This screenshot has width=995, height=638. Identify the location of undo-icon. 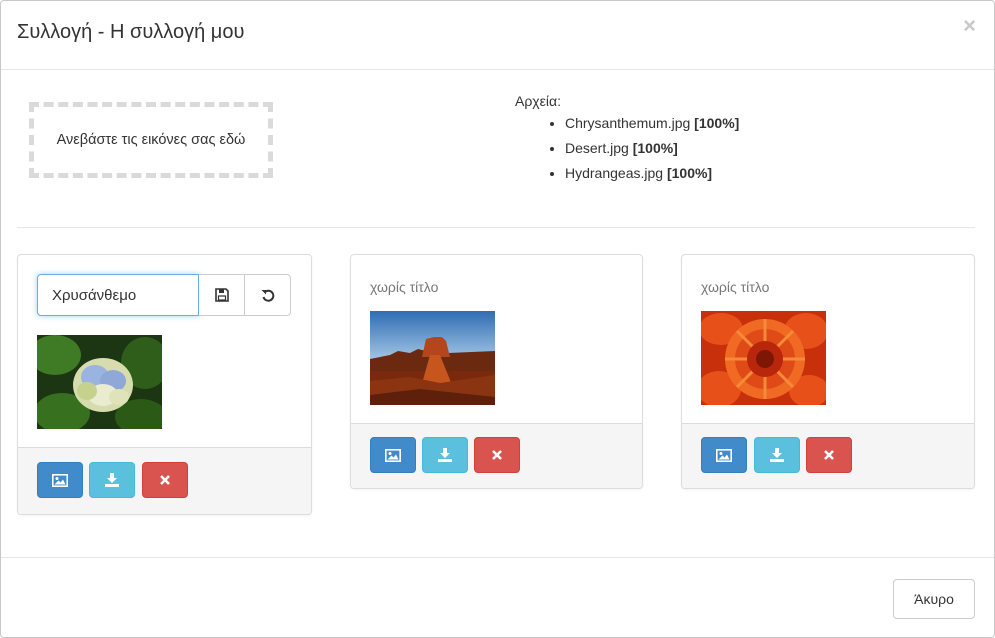
(267, 295).